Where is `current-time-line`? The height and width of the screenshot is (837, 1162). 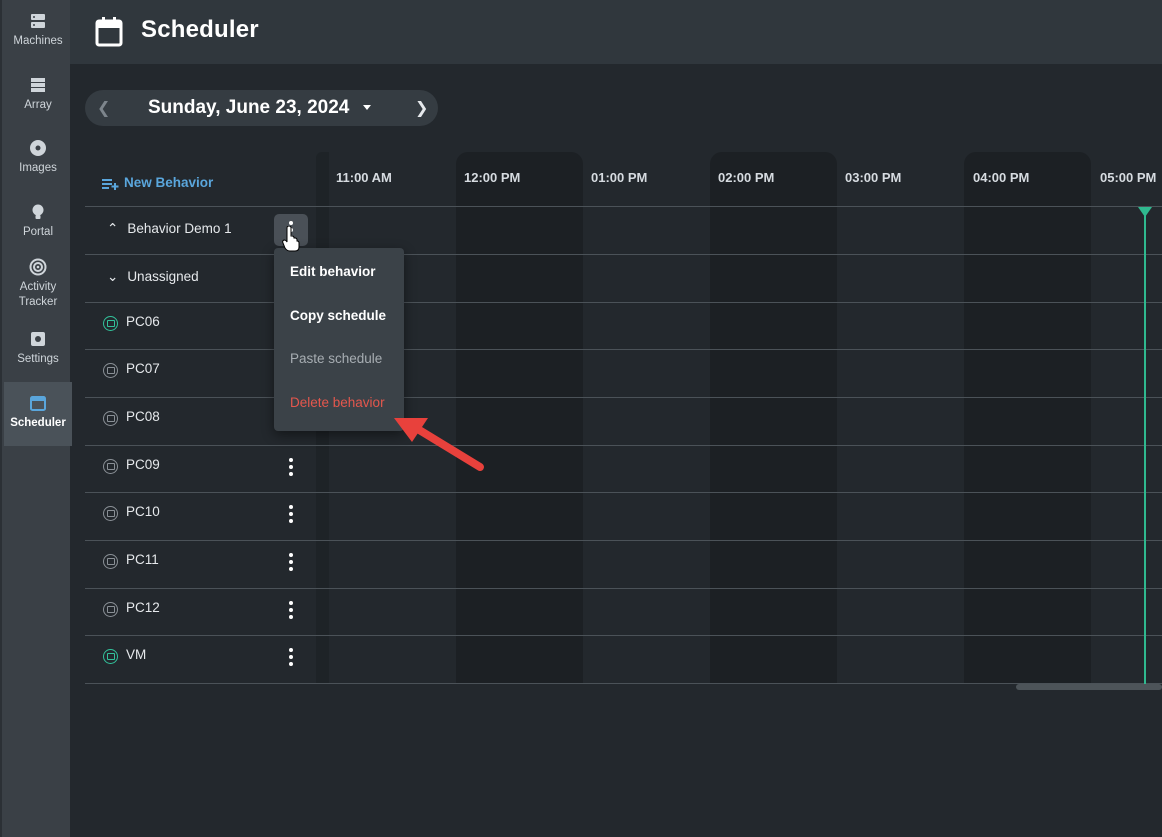 current-time-line is located at coordinates (1145, 446).